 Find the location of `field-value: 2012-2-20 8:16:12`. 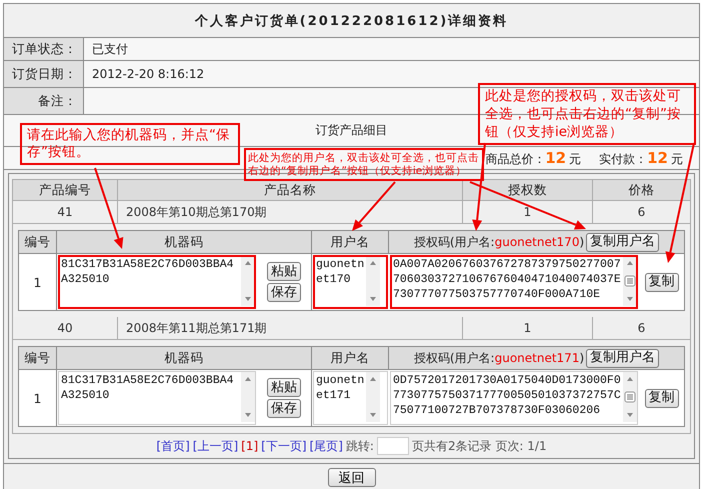

field-value: 2012-2-20 8:16:12 is located at coordinates (148, 74).